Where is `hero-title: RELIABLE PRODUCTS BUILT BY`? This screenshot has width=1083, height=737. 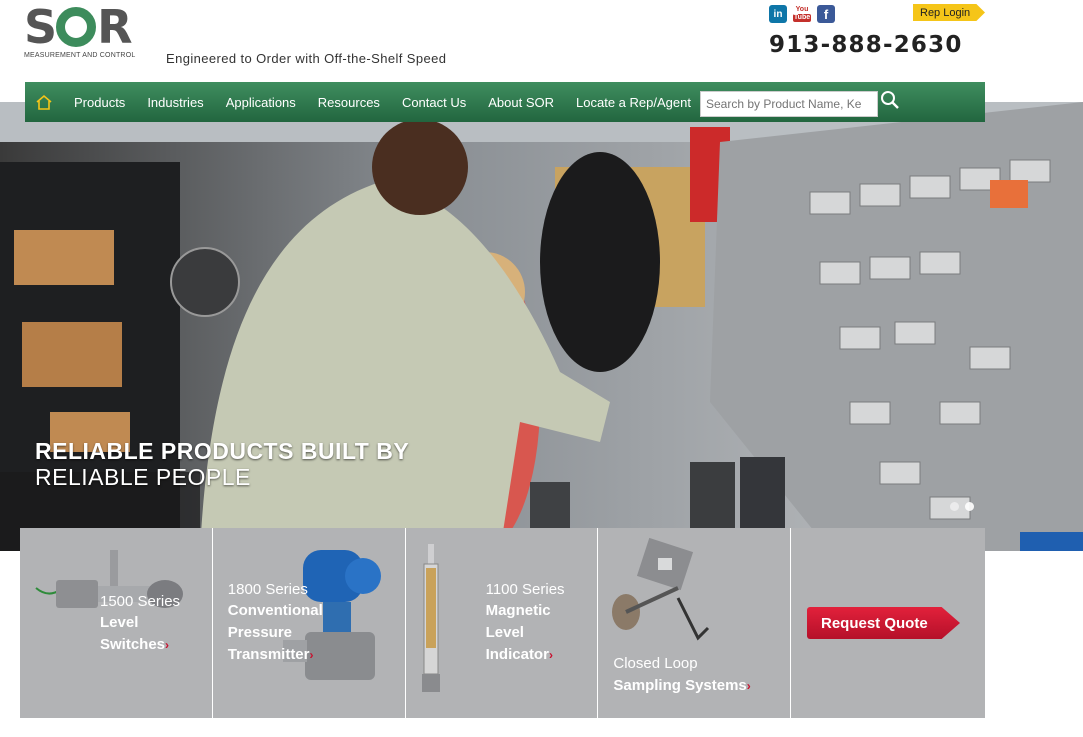
hero-title: RELIABLE PRODUCTS BUILT BY is located at coordinates (222, 451).